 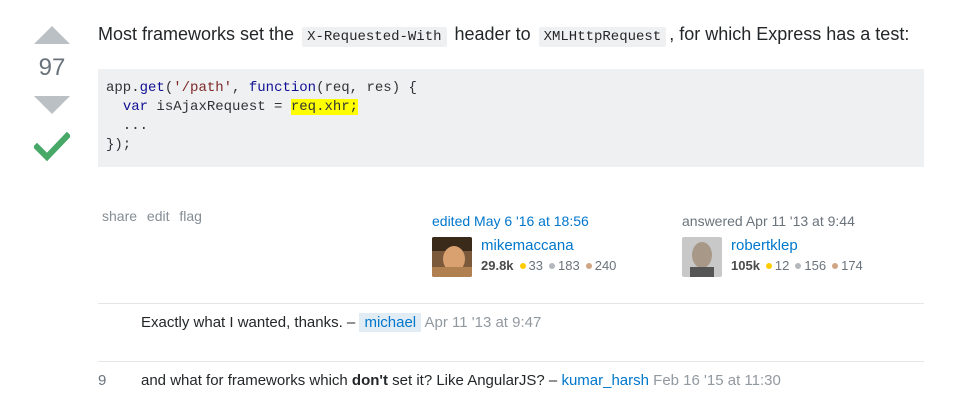 I want to click on inline-code: X-Requested-With, so click(x=374, y=37).